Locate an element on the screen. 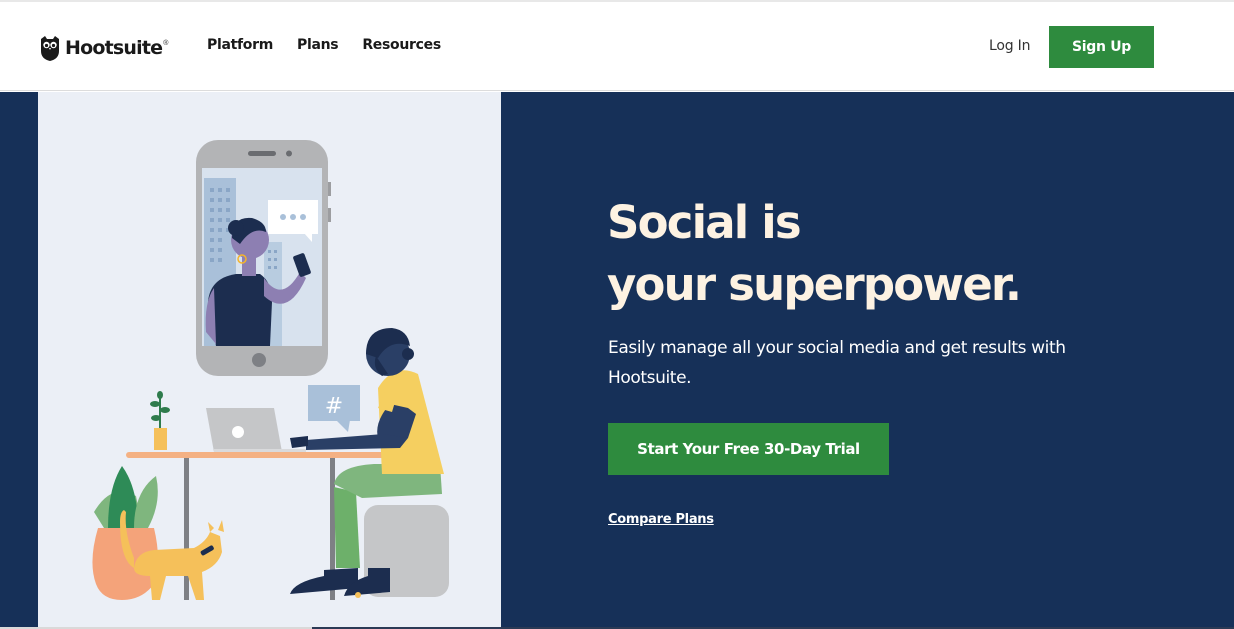  phone-illustration is located at coordinates (263, 258).